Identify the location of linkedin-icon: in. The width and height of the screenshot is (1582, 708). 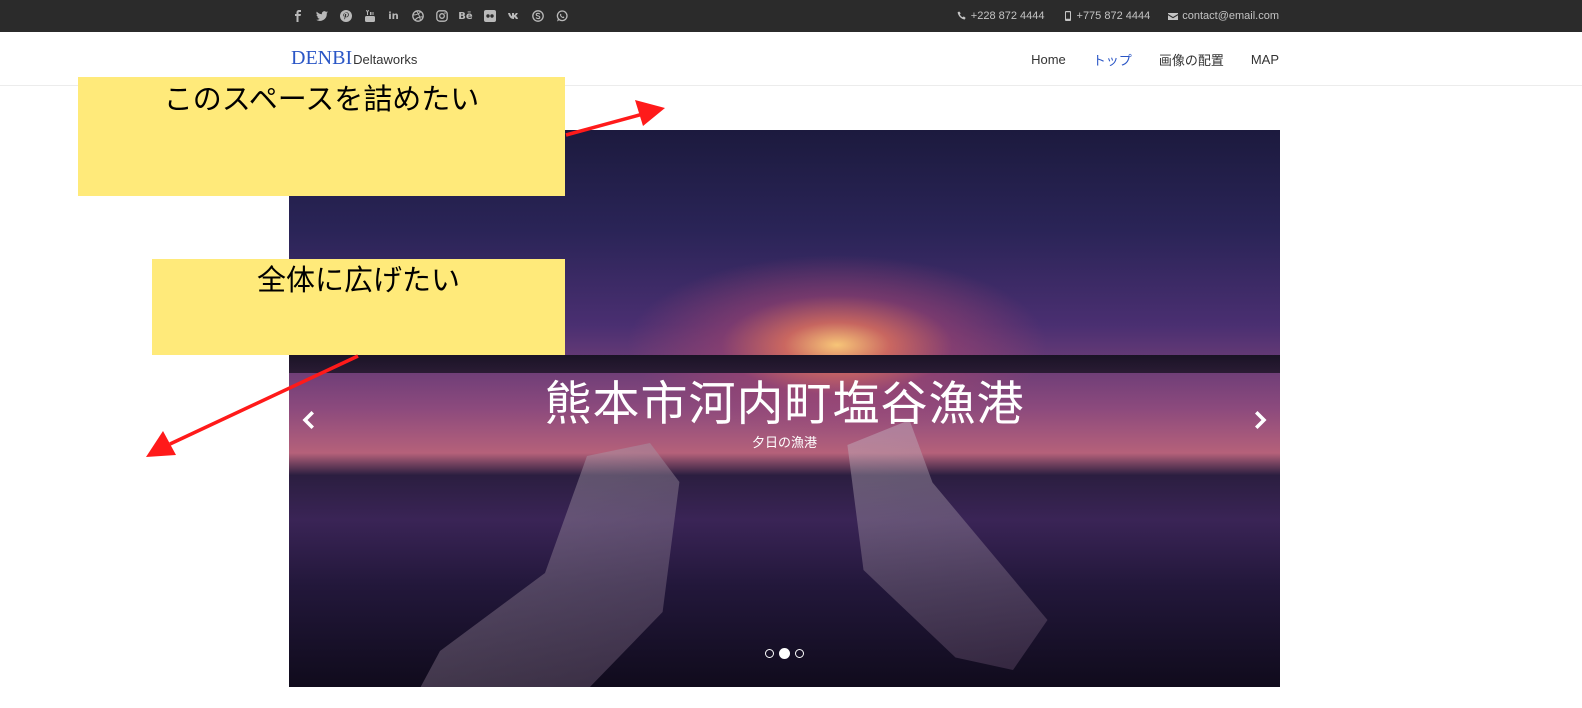
(393, 16).